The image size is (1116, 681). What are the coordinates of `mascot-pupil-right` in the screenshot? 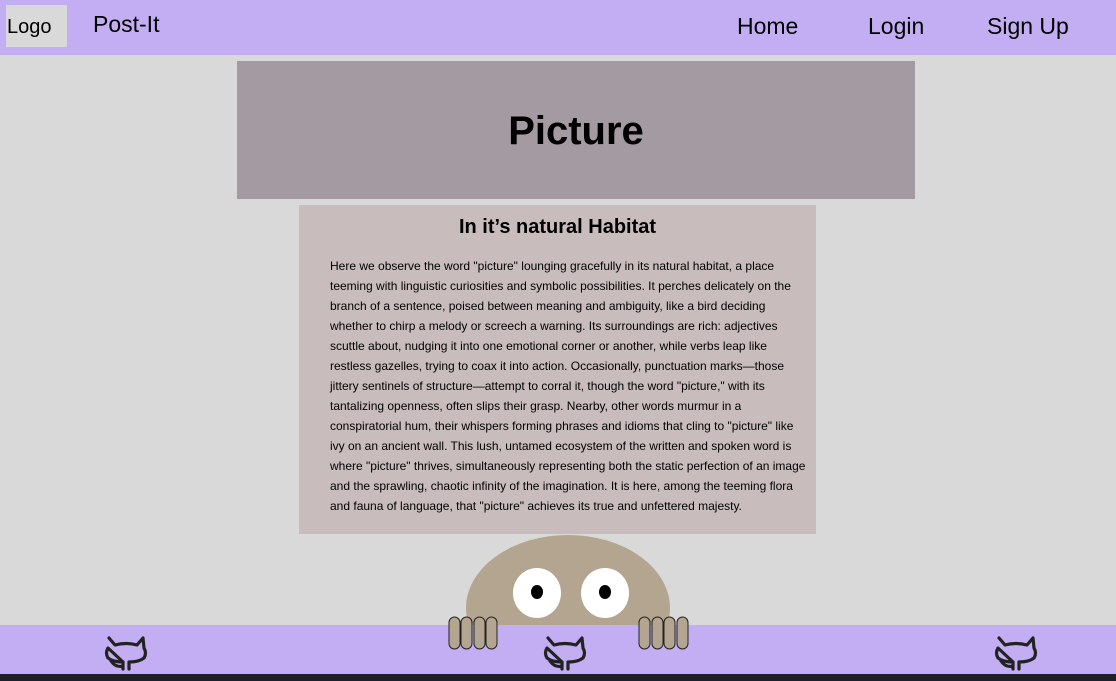 It's located at (605, 592).